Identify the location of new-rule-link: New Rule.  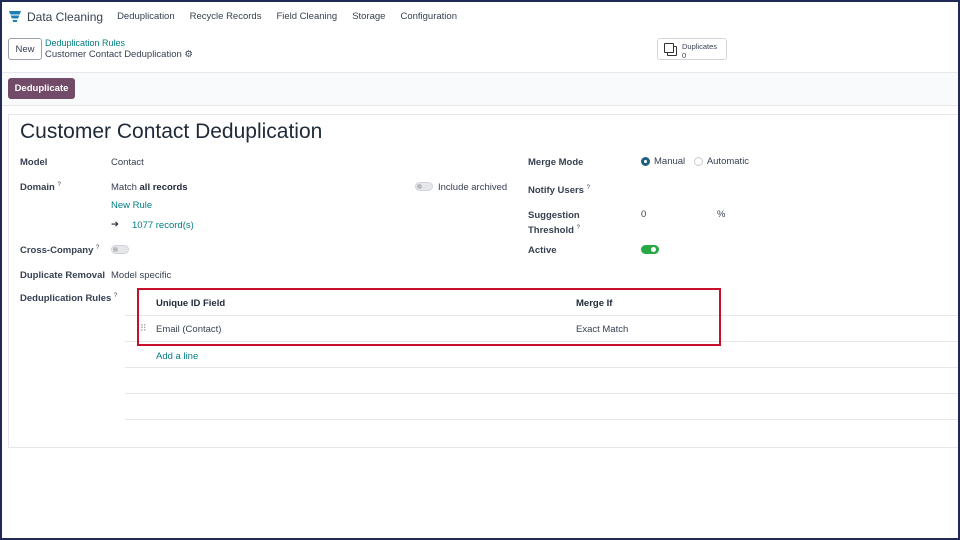
(131, 205).